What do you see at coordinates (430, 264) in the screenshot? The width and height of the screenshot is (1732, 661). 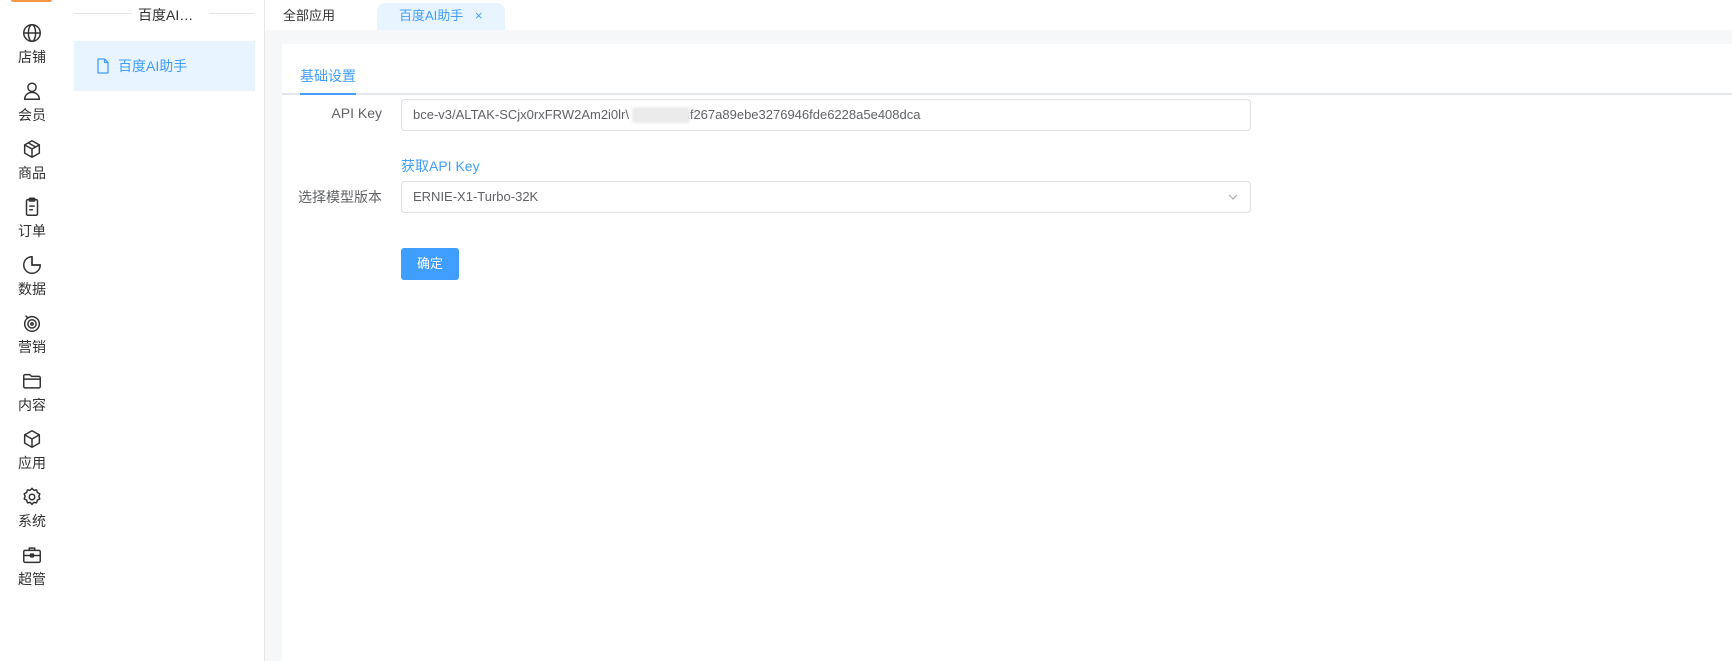 I see `confirm-button: 确定` at bounding box center [430, 264].